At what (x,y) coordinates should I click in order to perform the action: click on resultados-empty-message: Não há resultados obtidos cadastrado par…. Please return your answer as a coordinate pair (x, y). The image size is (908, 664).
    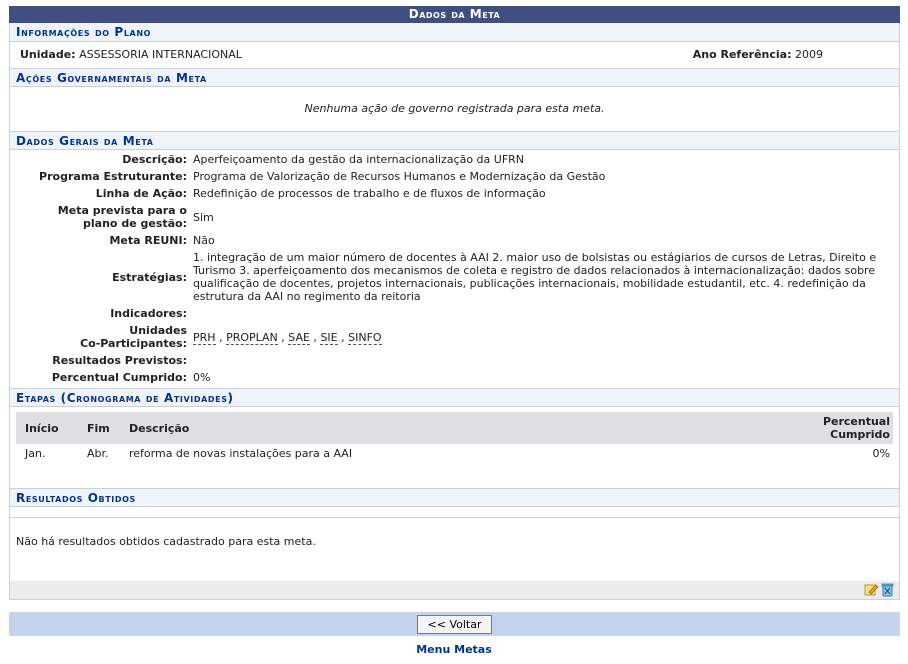
    Looking at the image, I should click on (454, 549).